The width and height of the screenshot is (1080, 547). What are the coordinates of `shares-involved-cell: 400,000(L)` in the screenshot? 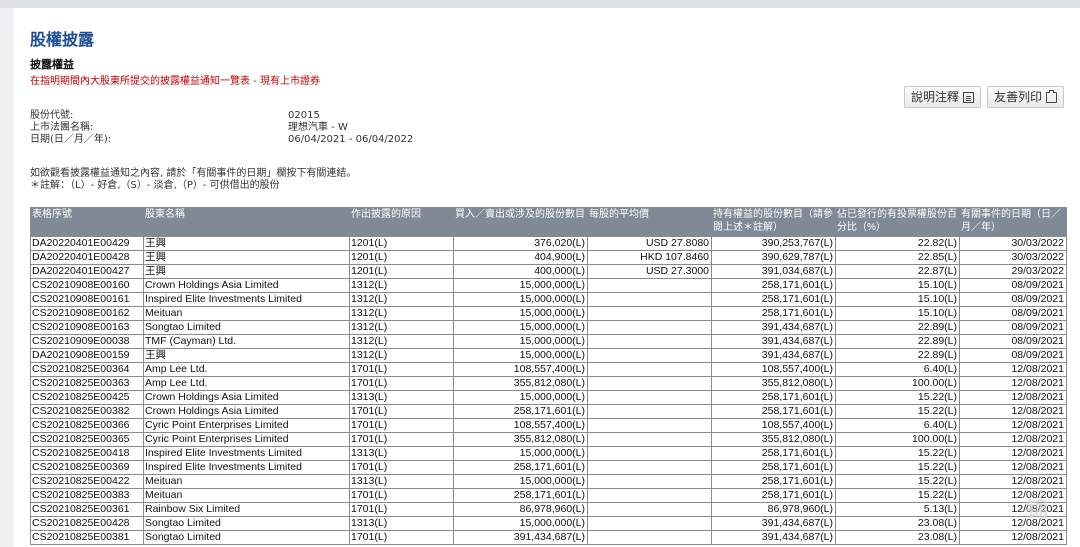 It's located at (520, 271).